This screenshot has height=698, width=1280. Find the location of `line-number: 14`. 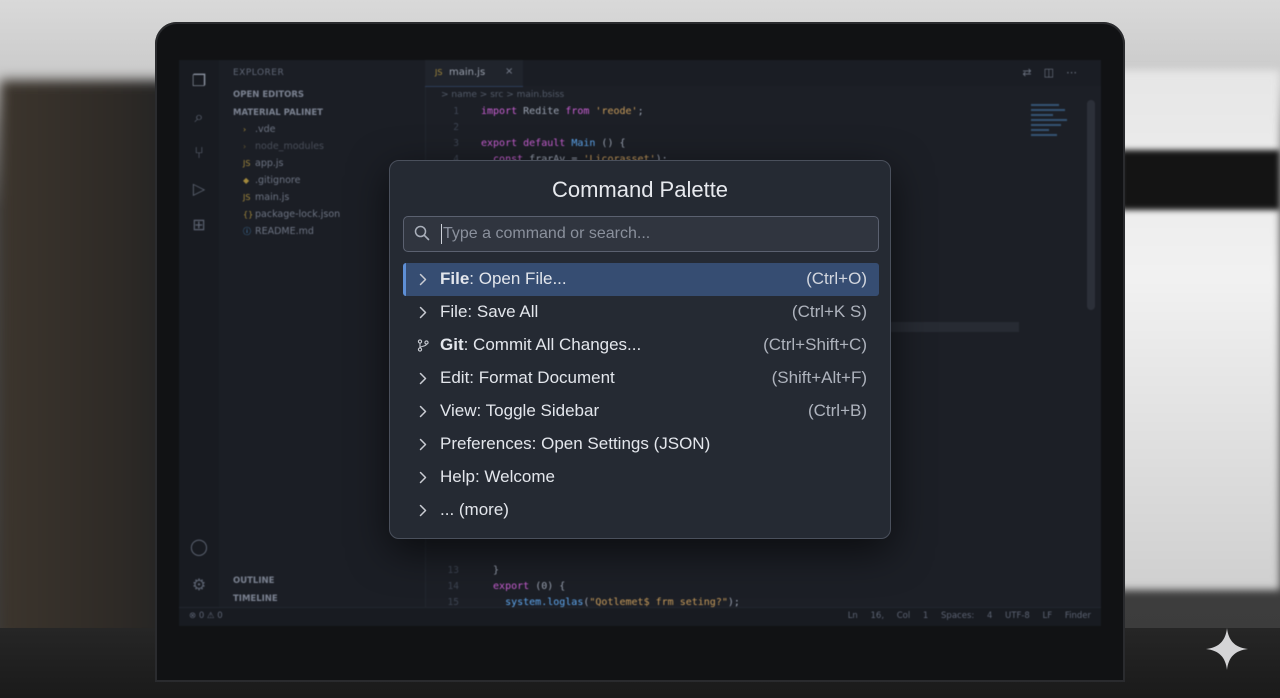

line-number: 14 is located at coordinates (453, 586).